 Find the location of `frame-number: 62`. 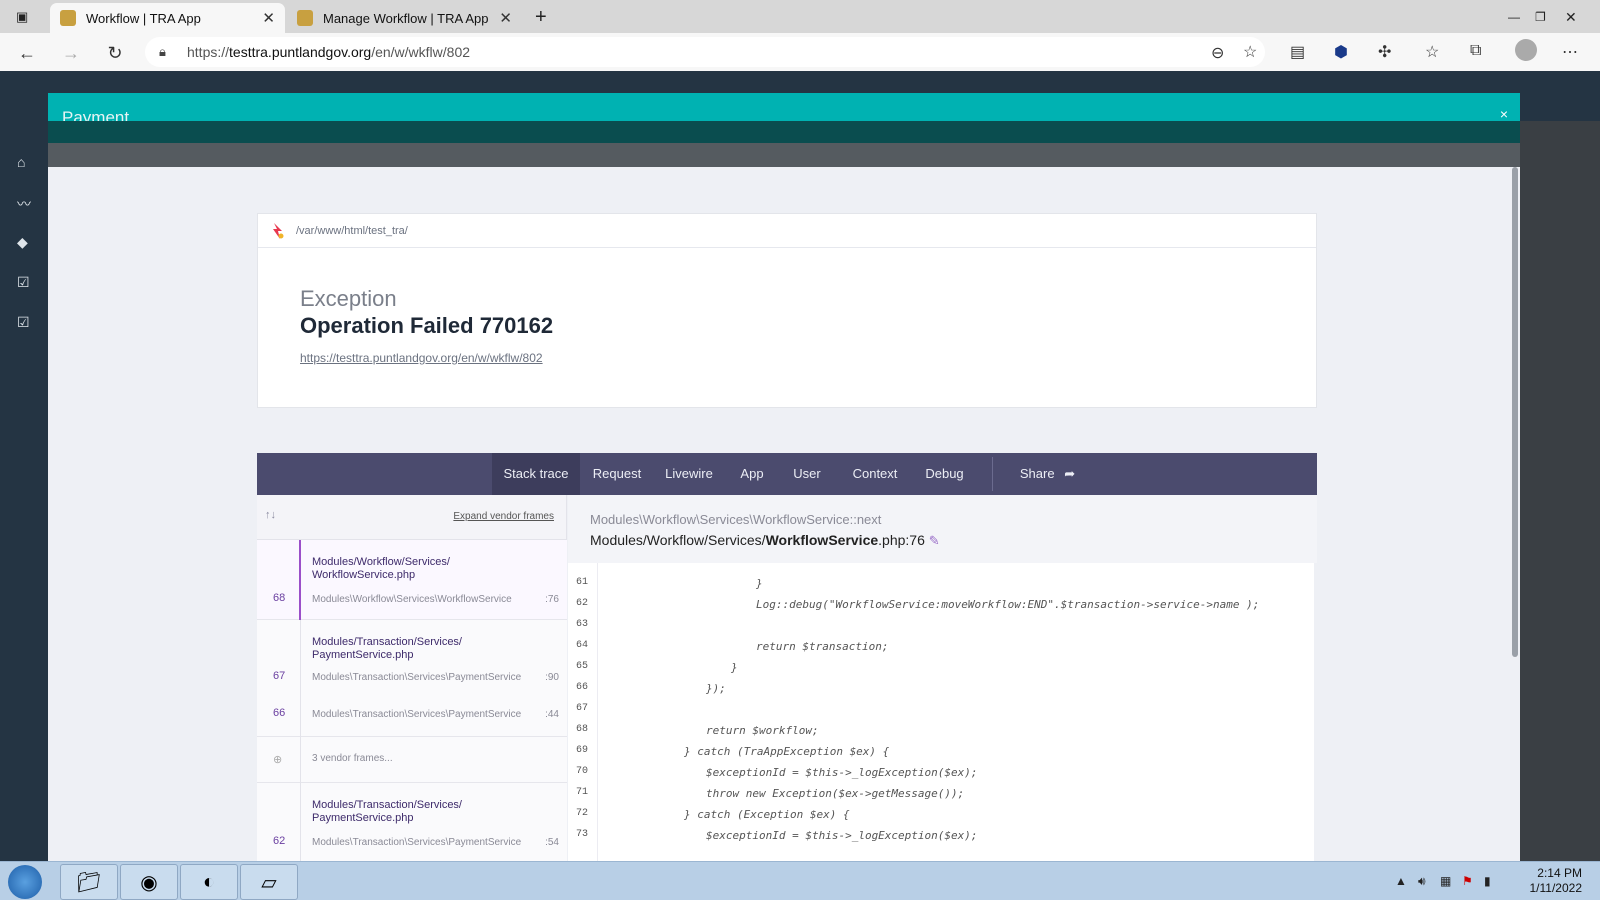

frame-number: 62 is located at coordinates (279, 841).